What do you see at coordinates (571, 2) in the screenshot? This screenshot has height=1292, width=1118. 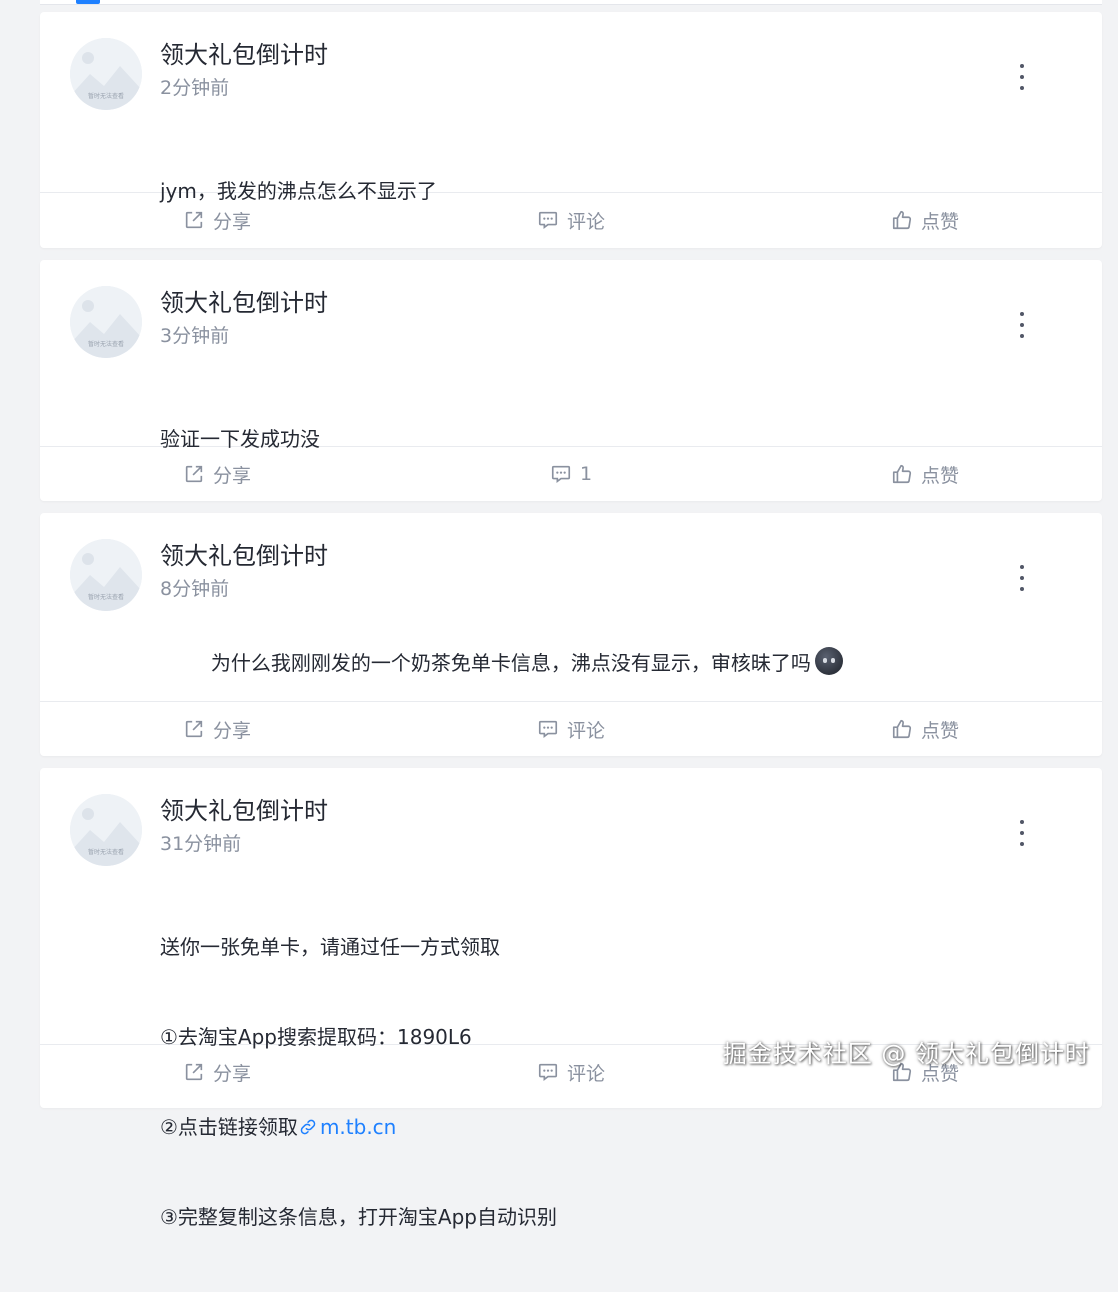 I see `tab-strip` at bounding box center [571, 2].